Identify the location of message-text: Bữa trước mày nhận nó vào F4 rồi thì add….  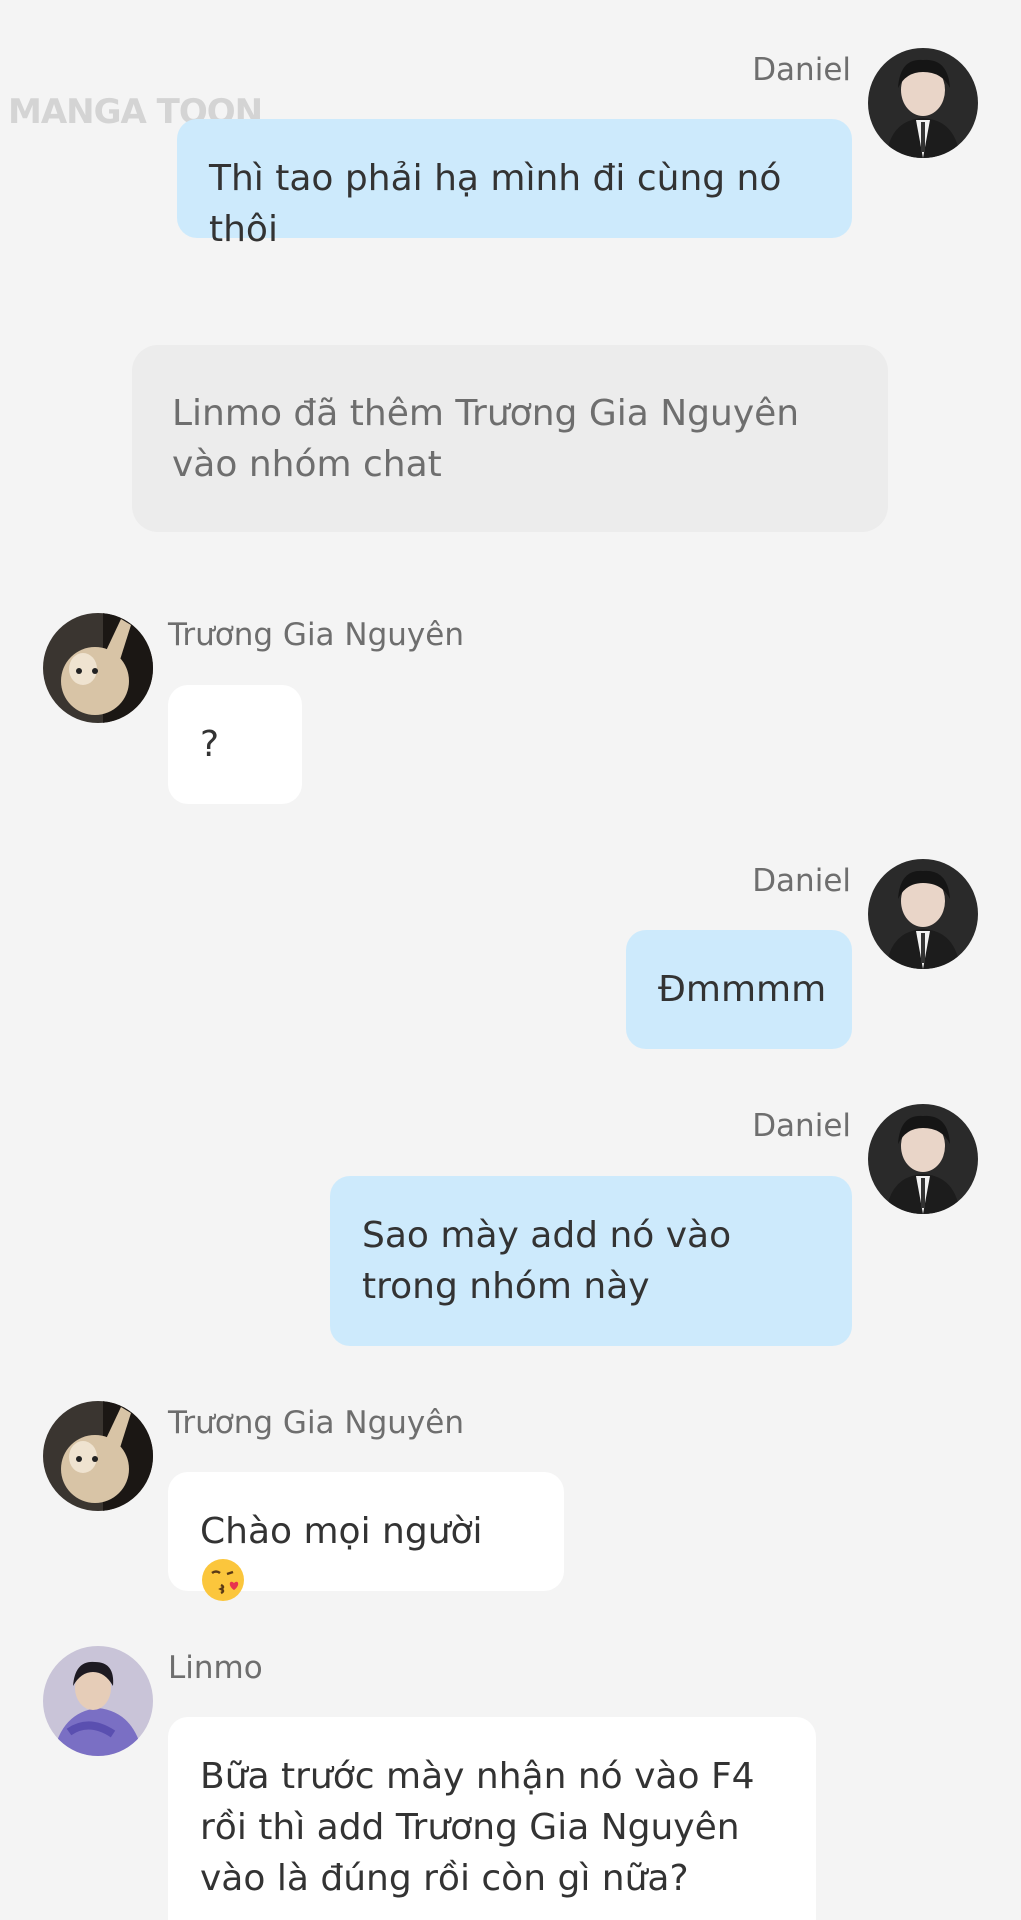
(477, 1827).